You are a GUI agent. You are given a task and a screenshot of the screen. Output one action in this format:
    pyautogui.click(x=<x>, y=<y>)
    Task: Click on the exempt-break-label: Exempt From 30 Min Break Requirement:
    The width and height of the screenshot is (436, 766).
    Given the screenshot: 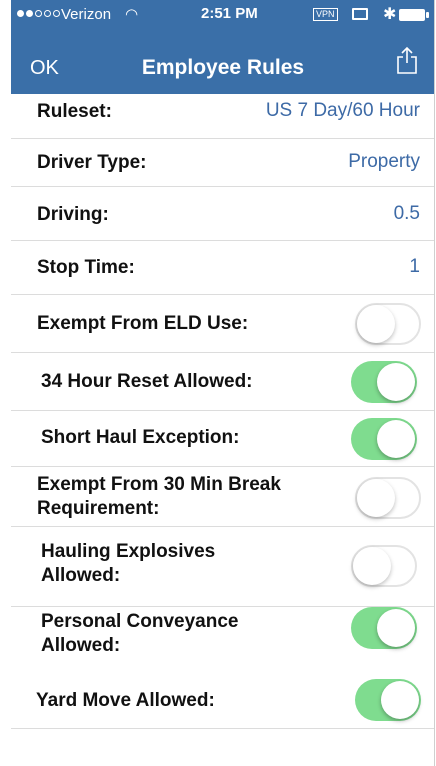 What is the action you would take?
    pyautogui.click(x=159, y=496)
    